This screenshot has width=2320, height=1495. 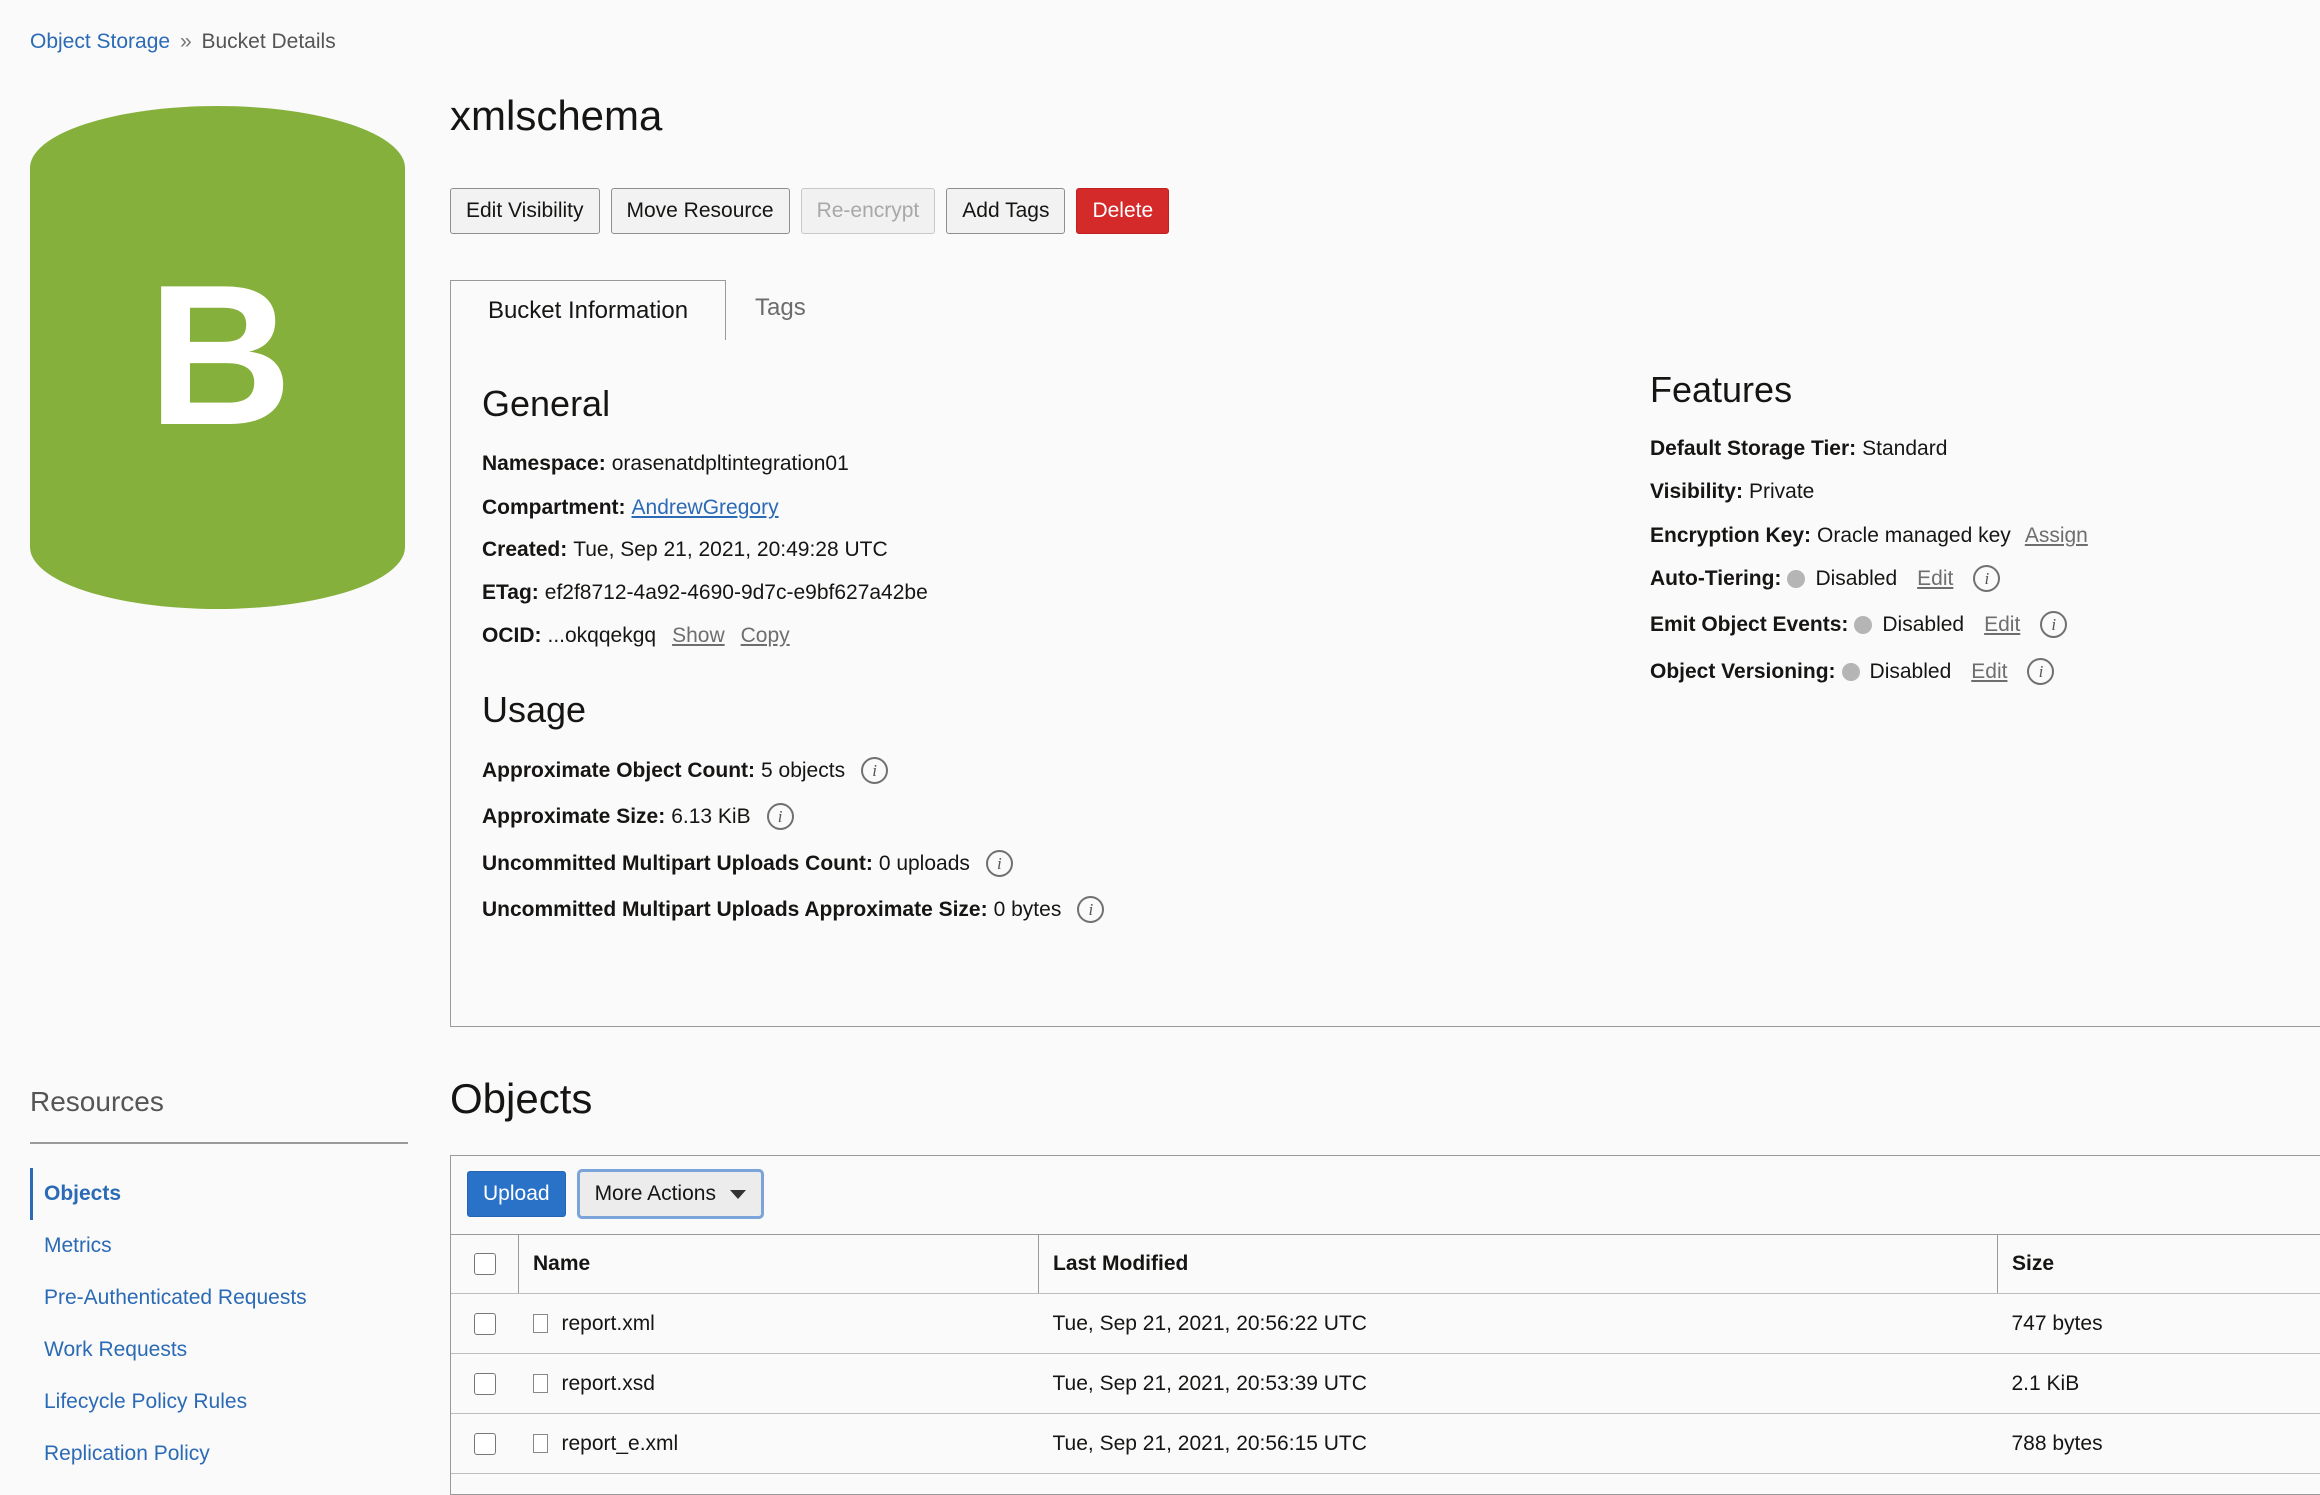 I want to click on object-name-cell: report.xsd, so click(x=779, y=1384).